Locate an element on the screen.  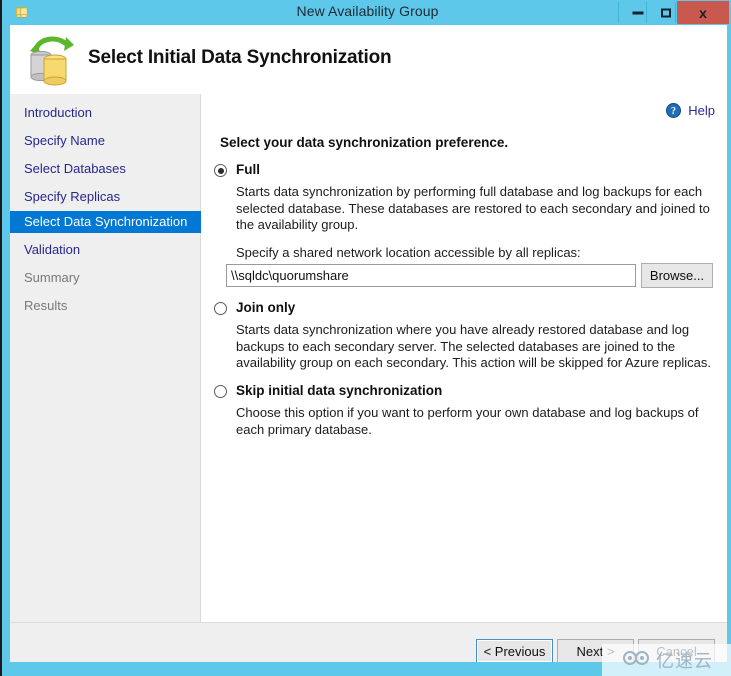
maximize-icon is located at coordinates (665, 12).